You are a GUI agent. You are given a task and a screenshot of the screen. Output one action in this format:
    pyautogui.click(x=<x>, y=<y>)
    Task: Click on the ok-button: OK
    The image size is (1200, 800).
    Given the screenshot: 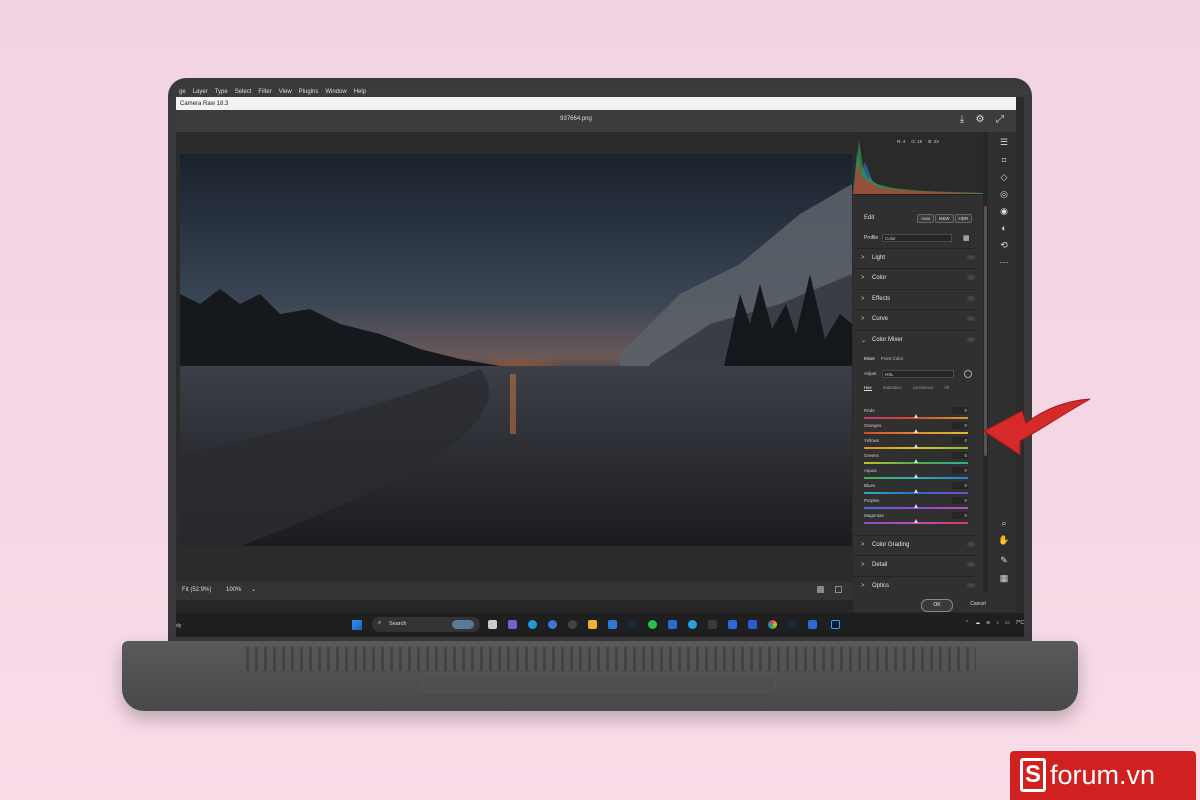 What is the action you would take?
    pyautogui.click(x=937, y=605)
    